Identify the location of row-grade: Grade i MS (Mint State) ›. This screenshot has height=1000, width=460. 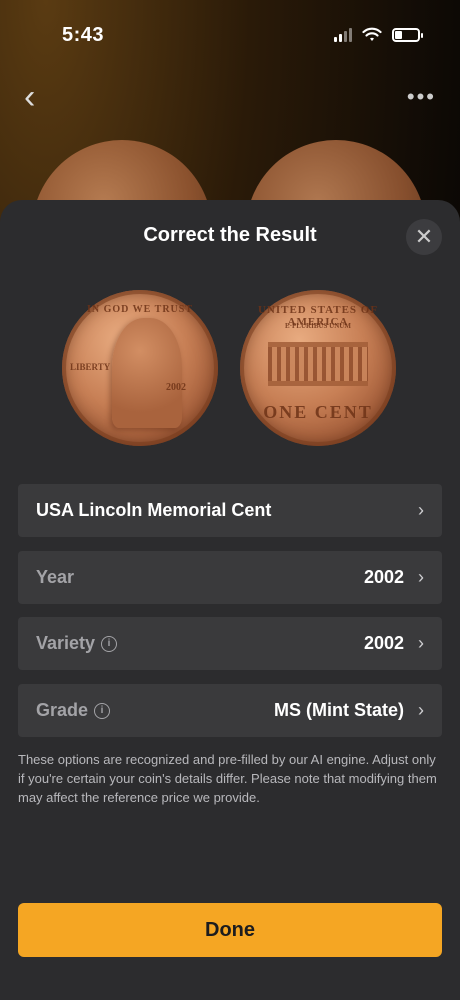
(230, 710).